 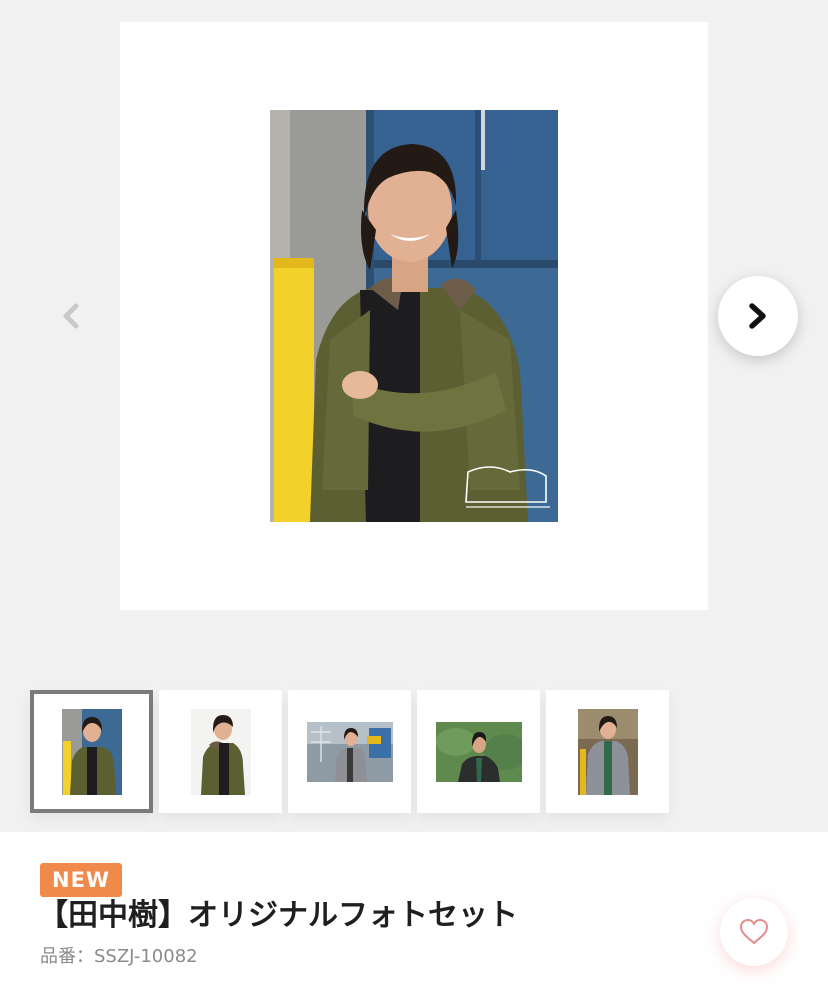 I want to click on heart-outline-icon, so click(x=754, y=931).